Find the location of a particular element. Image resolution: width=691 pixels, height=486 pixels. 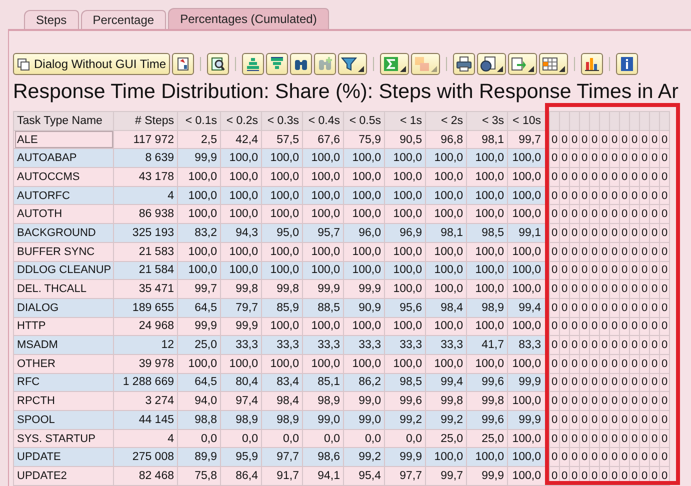

toolbar-button: Dialog Without GUI Time is located at coordinates (91, 64).